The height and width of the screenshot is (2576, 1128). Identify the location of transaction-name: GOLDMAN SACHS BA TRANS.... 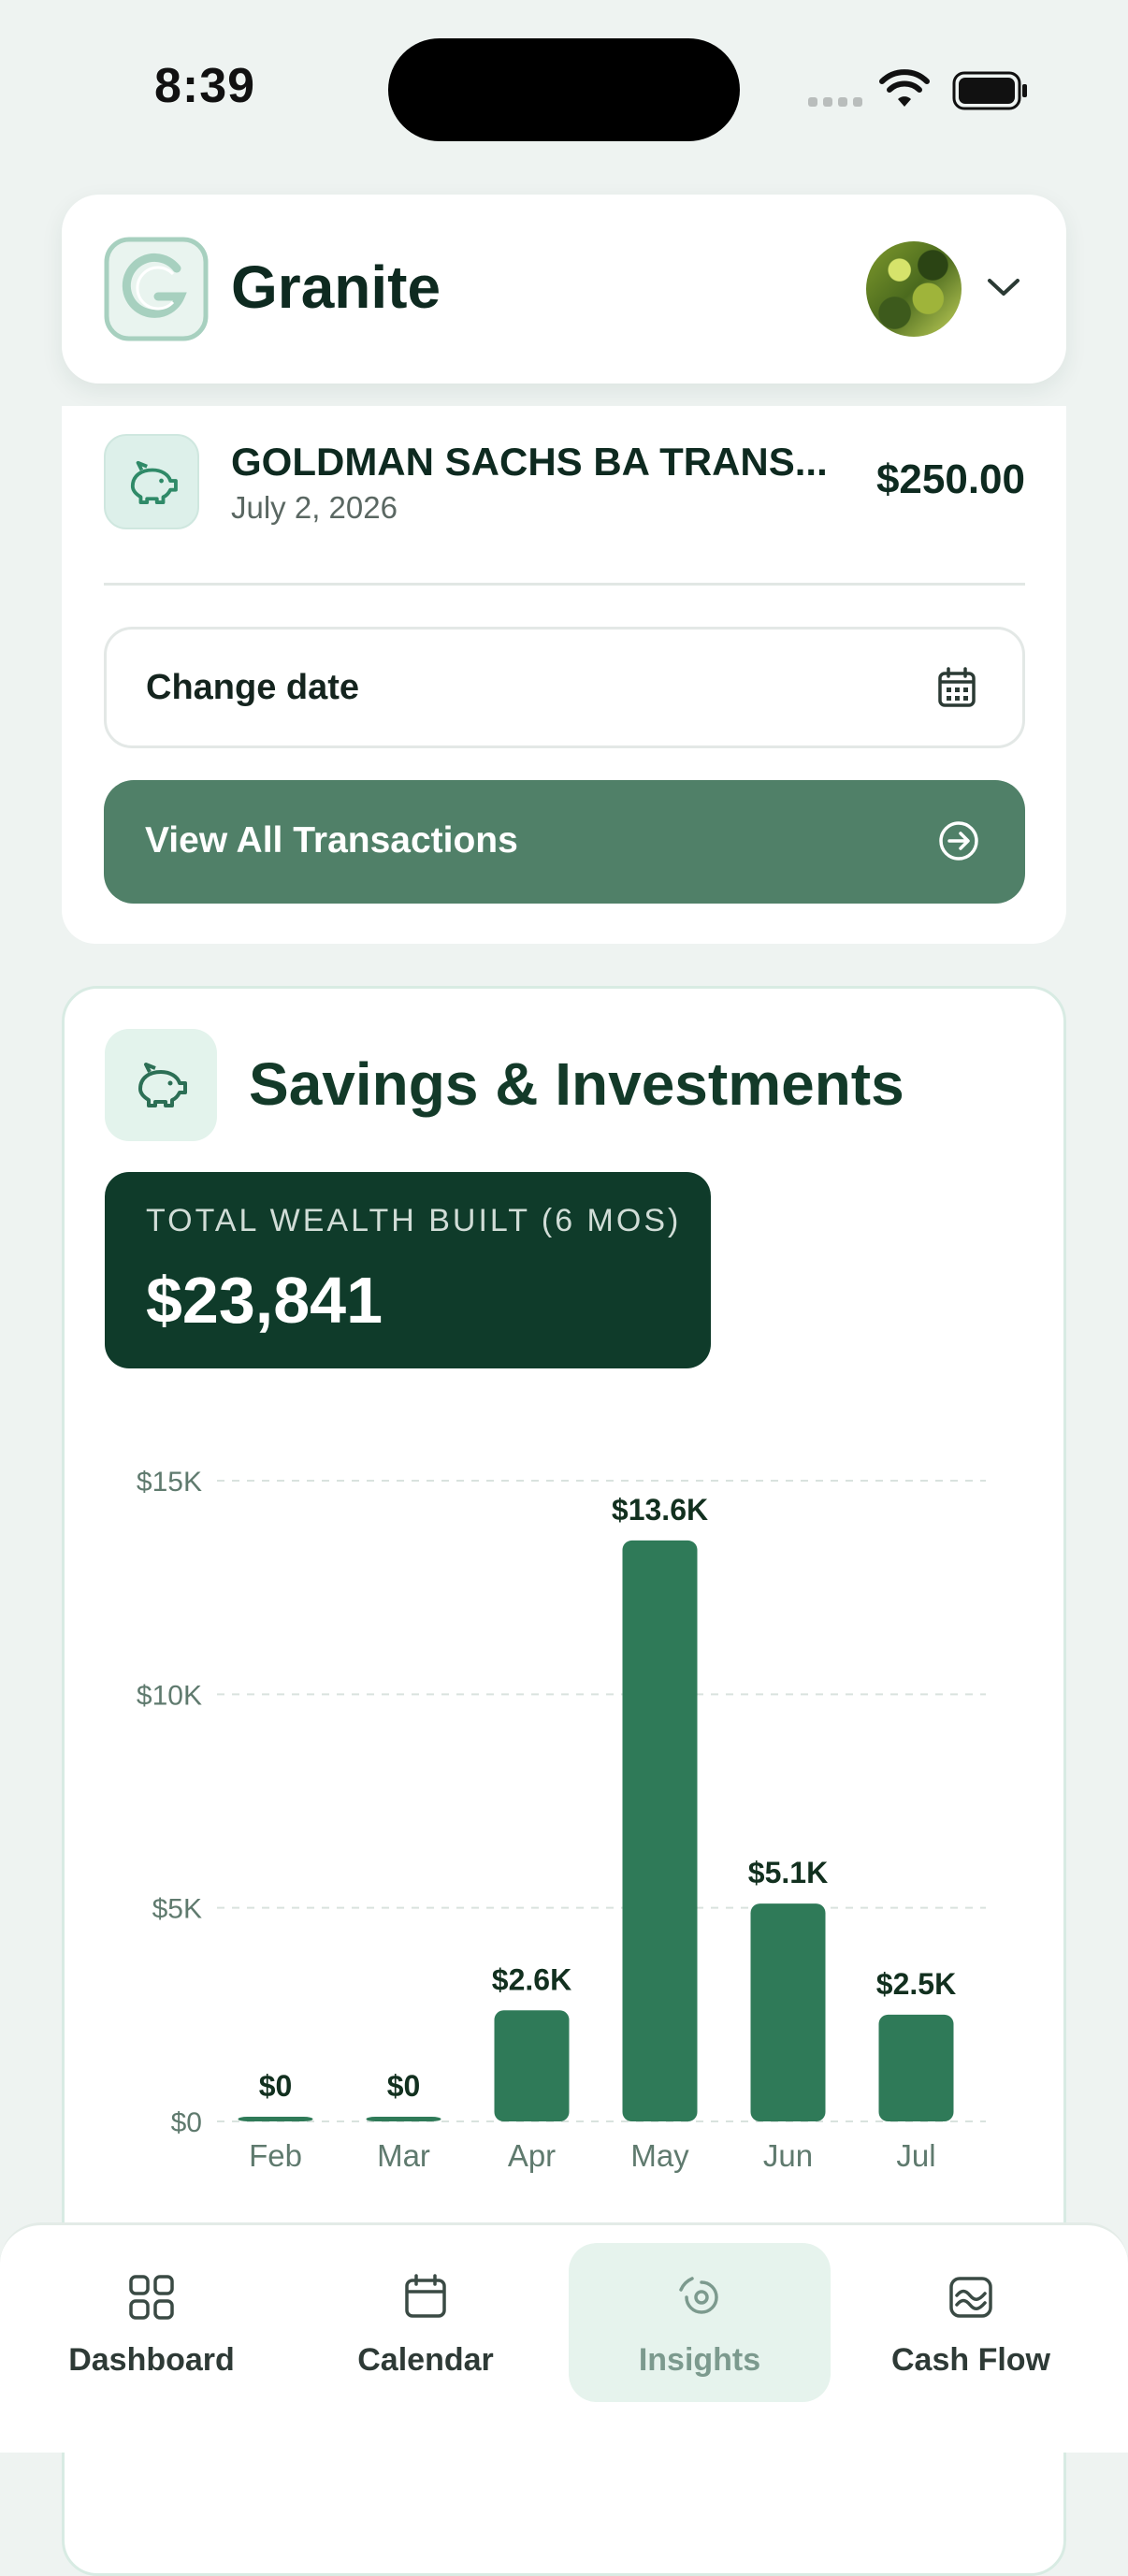
(529, 462).